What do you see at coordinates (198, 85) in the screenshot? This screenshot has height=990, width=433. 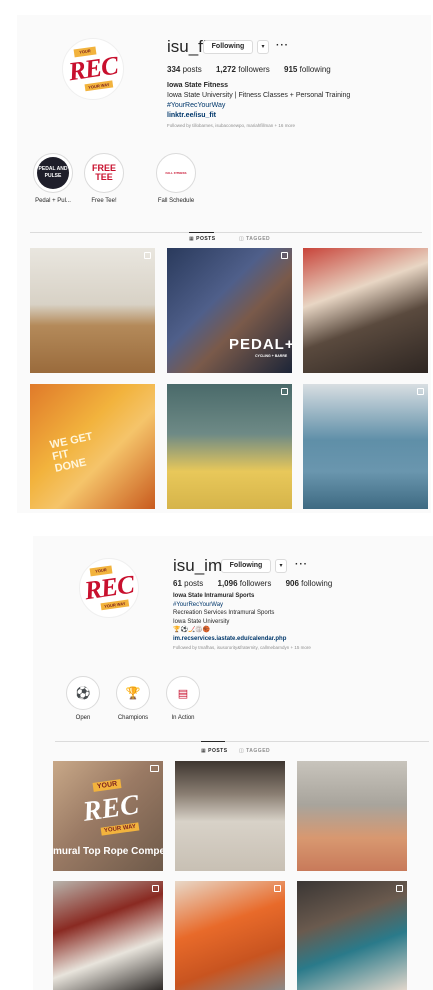 I see `display-name: Iowa State Fitness` at bounding box center [198, 85].